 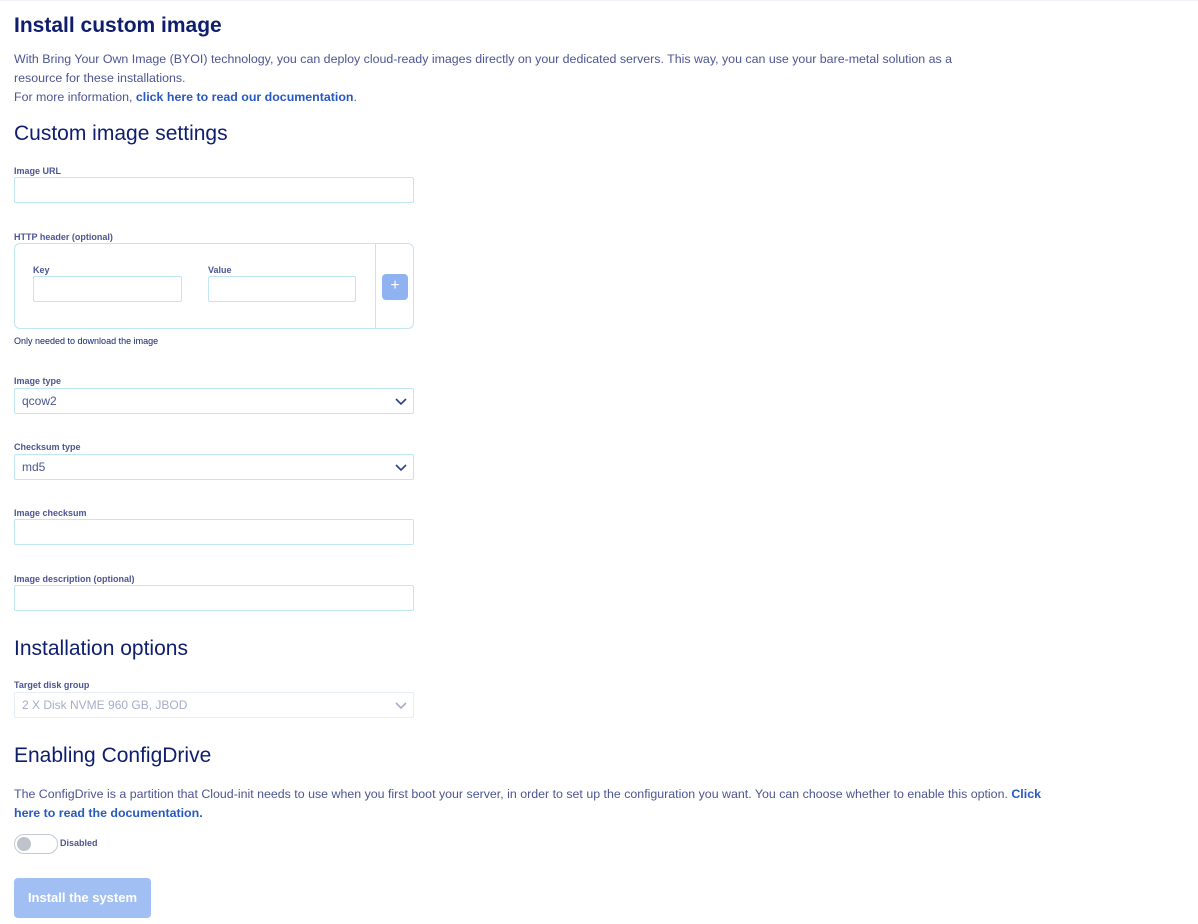 What do you see at coordinates (38, 381) in the screenshot?
I see `image-type-label: Image type` at bounding box center [38, 381].